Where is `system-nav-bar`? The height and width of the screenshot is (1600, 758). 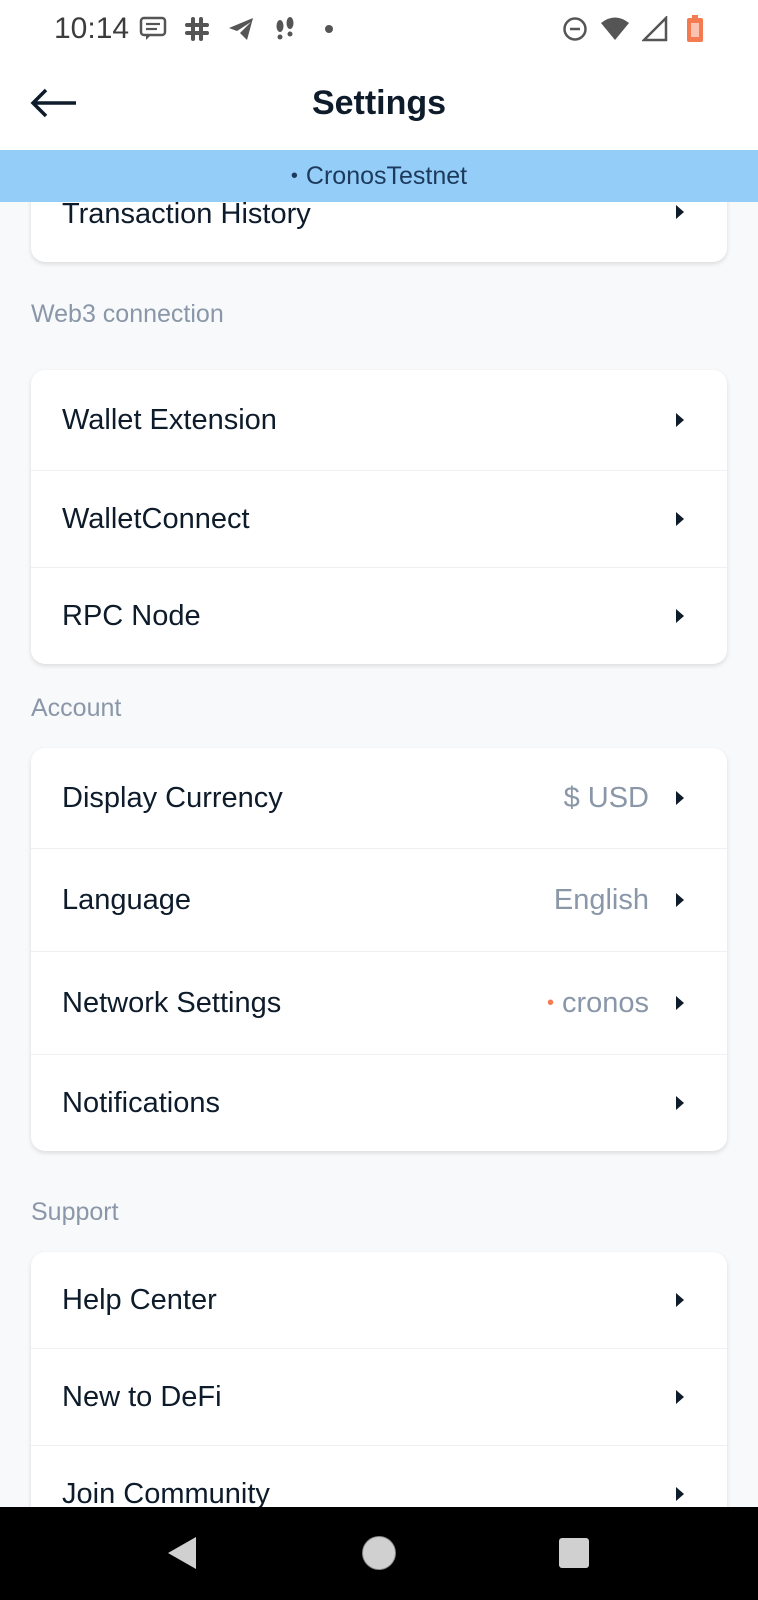
system-nav-bar is located at coordinates (379, 1553).